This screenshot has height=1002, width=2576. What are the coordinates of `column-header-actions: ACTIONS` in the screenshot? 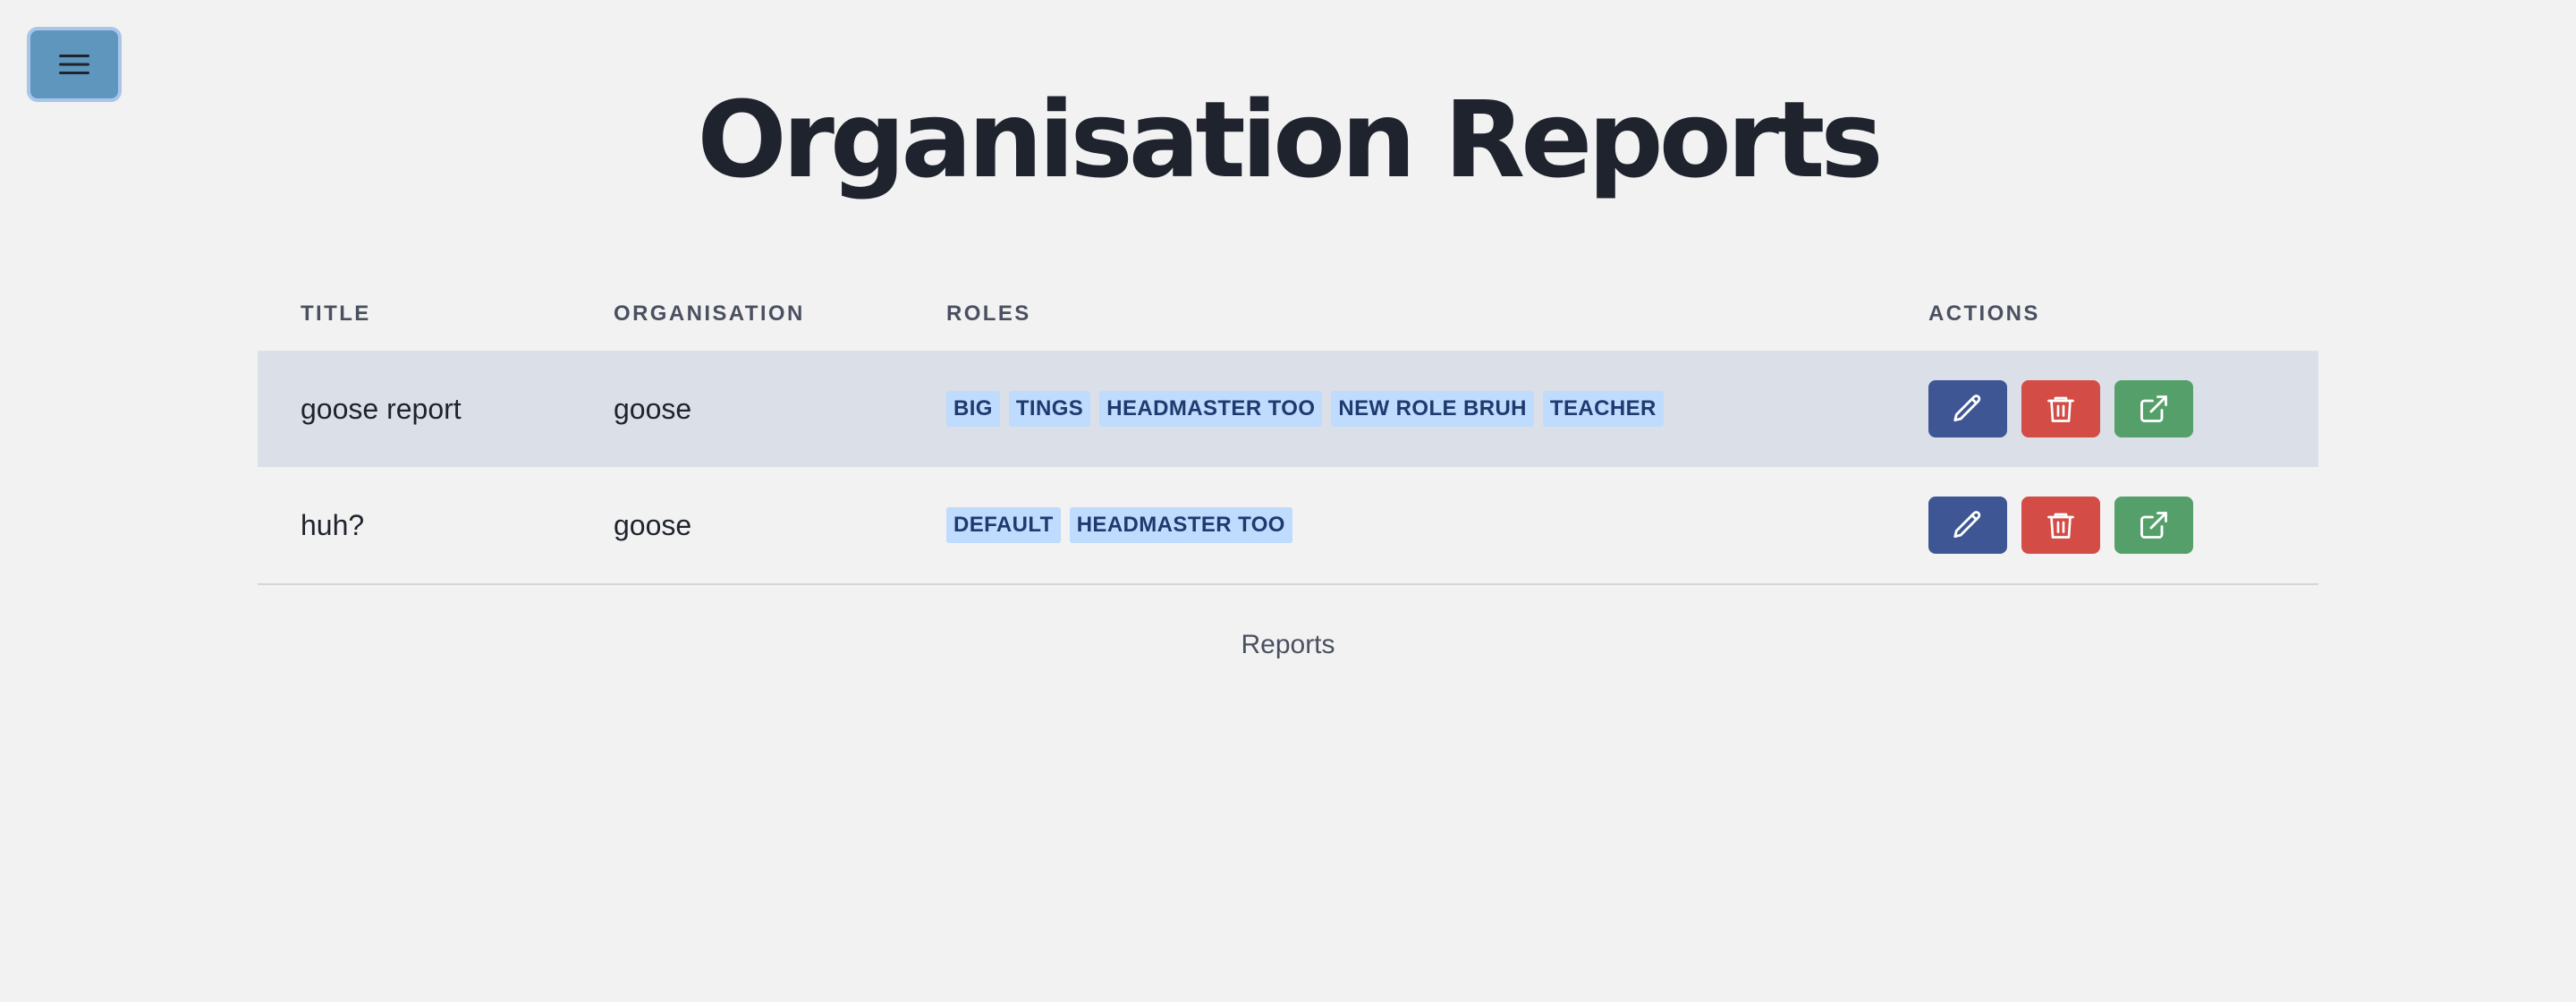 It's located at (1984, 313).